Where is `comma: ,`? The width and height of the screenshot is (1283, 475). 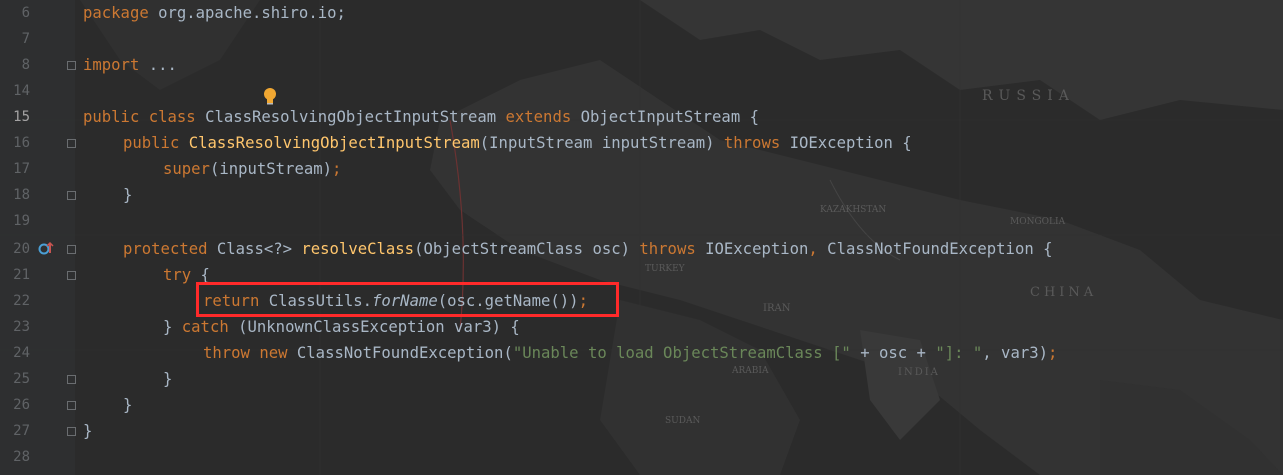
comma: , is located at coordinates (813, 249).